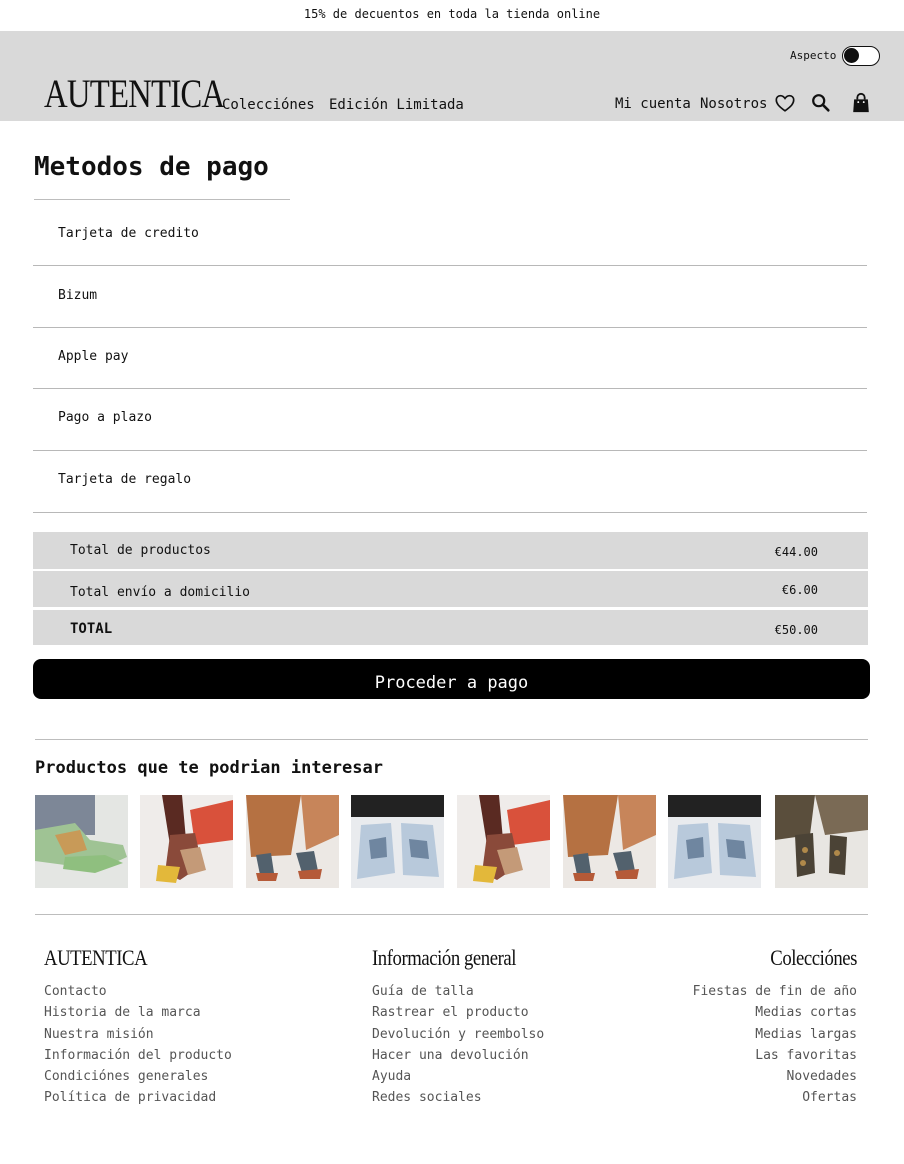  I want to click on footer-link: Ayuda, so click(458, 1078).